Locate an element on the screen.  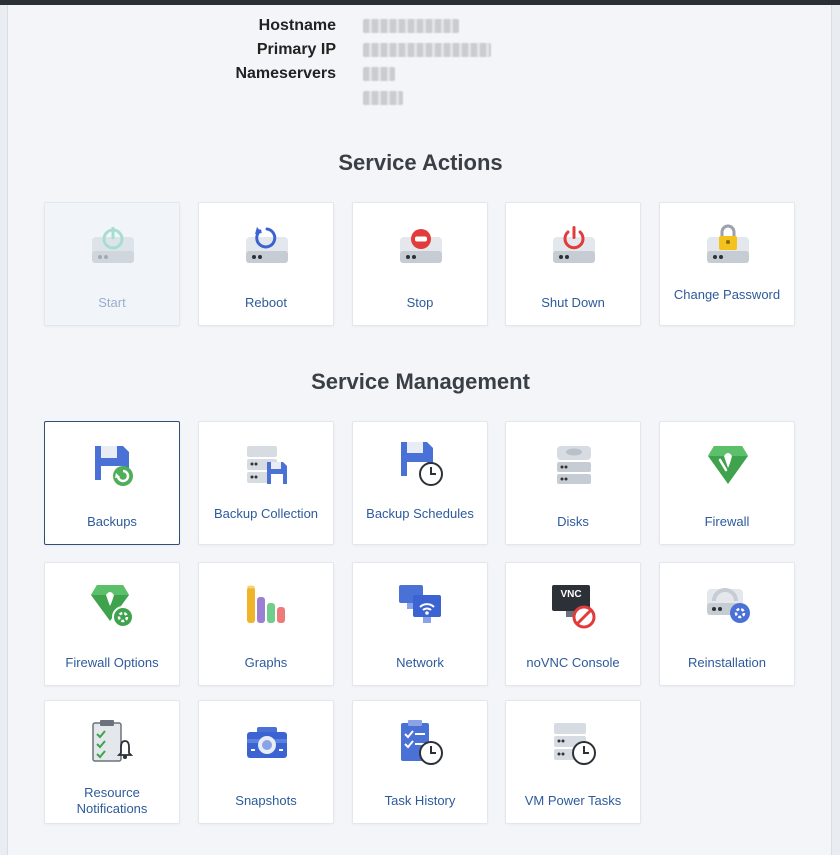
firewall-label: Firewall is located at coordinates (727, 521).